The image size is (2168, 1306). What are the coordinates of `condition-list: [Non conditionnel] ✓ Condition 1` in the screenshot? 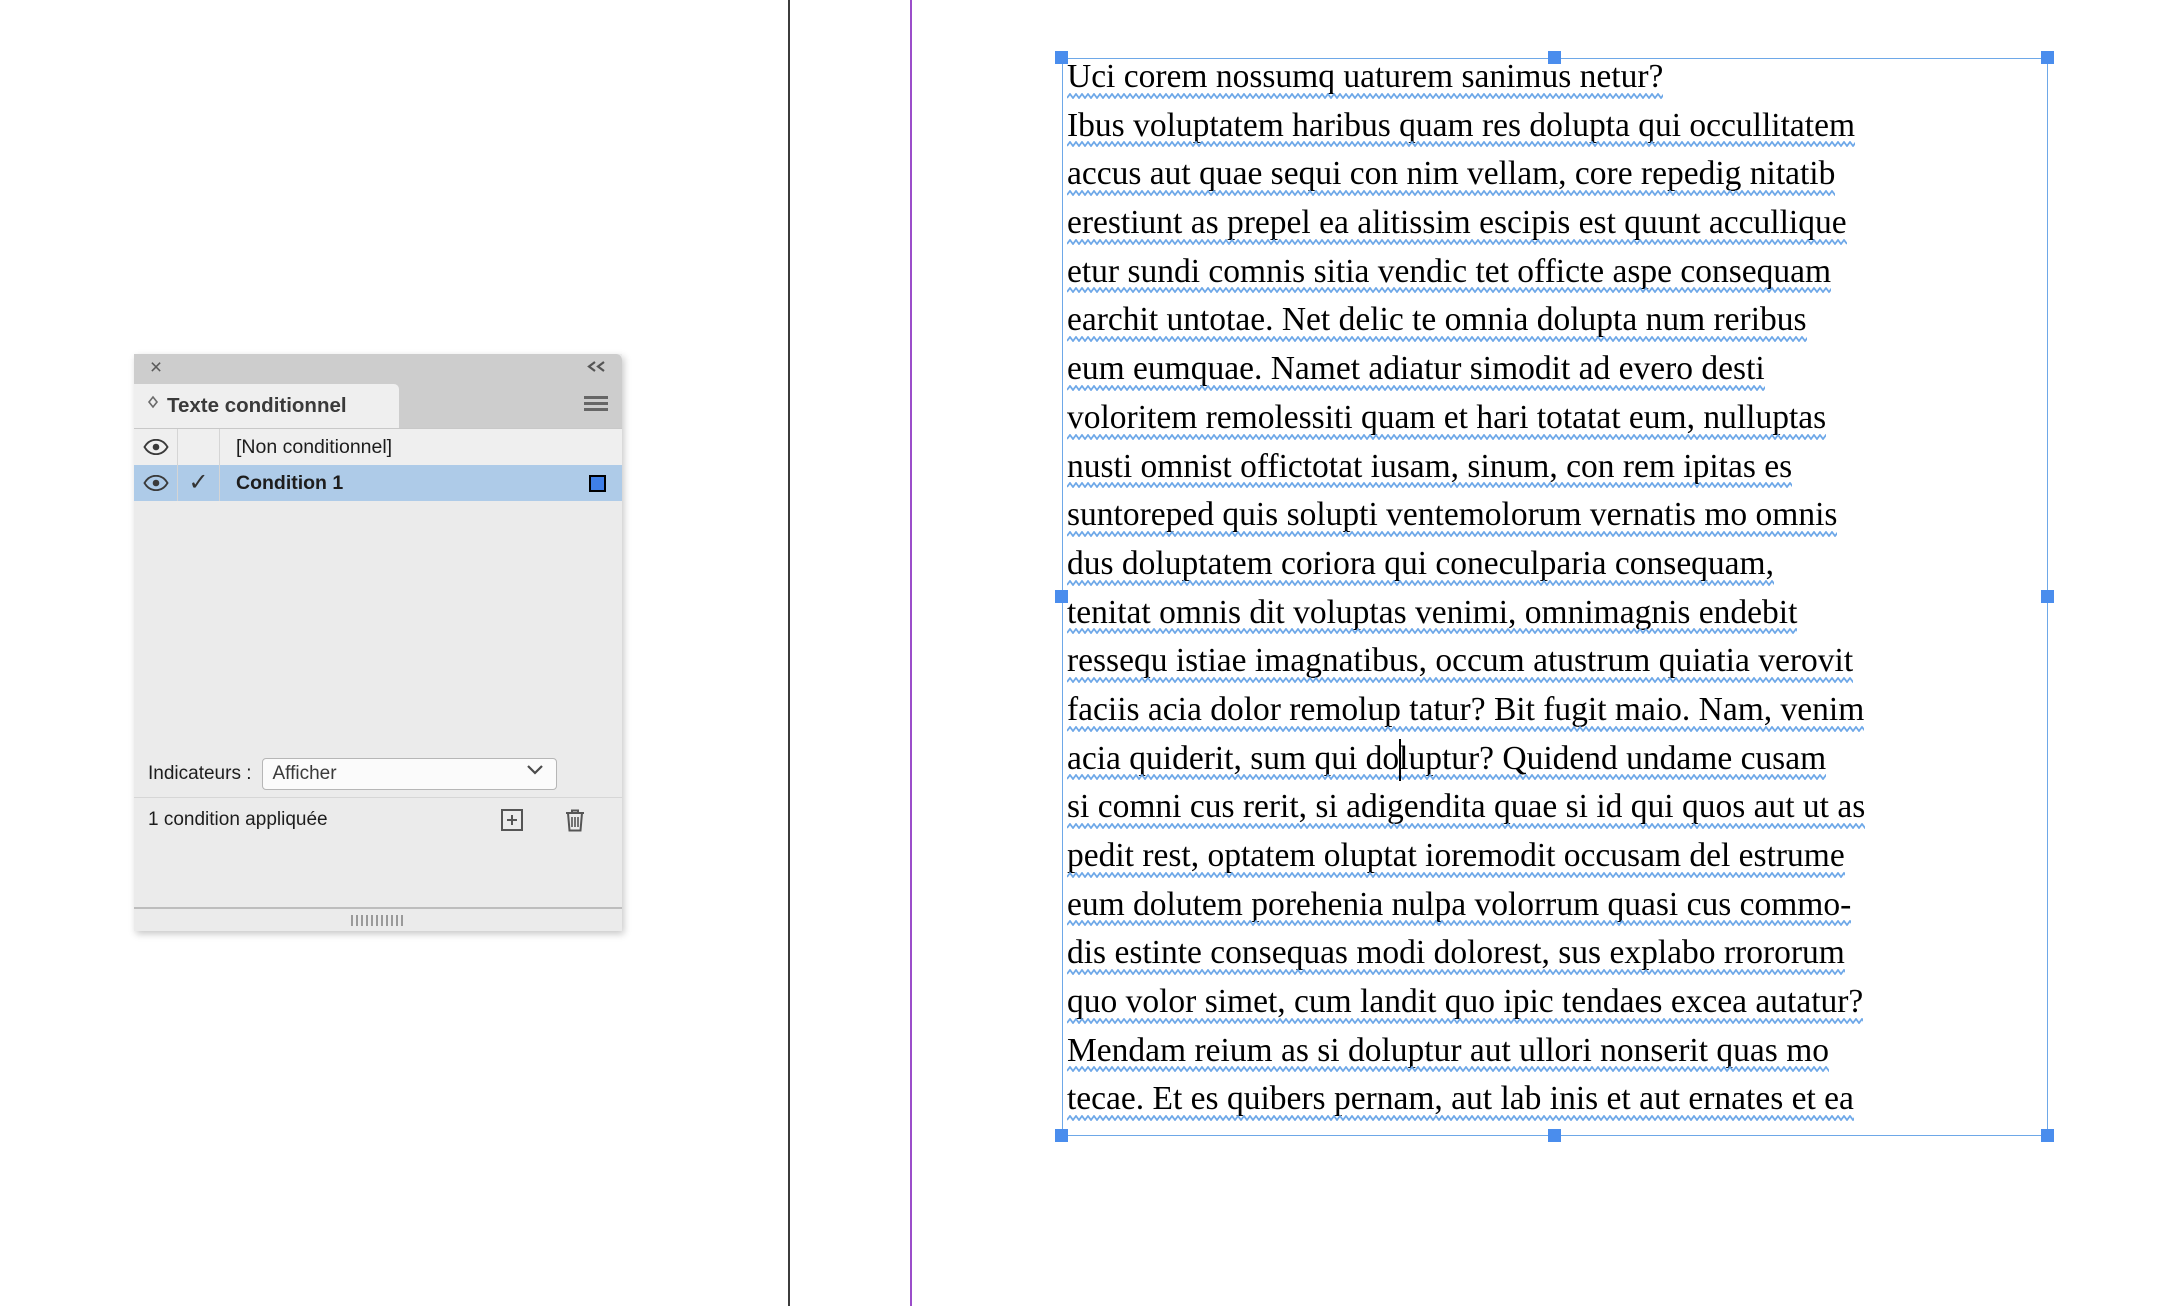 It's located at (378, 589).